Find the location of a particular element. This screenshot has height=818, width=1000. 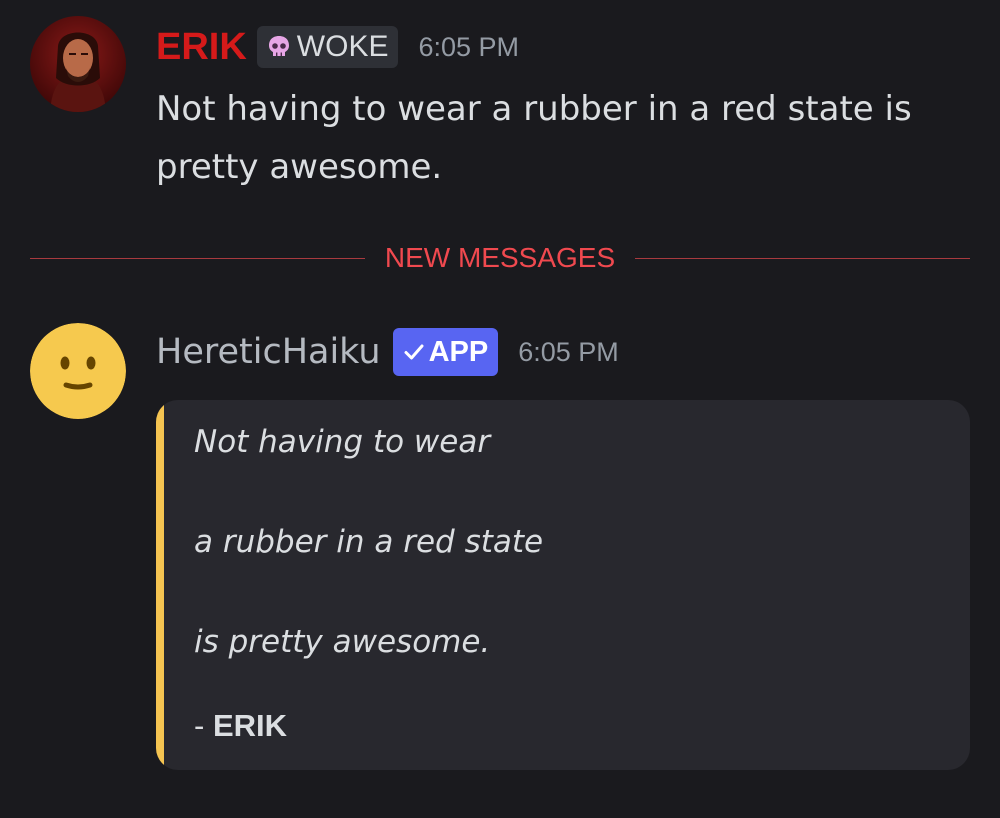

skull-icon is located at coordinates (278, 46).